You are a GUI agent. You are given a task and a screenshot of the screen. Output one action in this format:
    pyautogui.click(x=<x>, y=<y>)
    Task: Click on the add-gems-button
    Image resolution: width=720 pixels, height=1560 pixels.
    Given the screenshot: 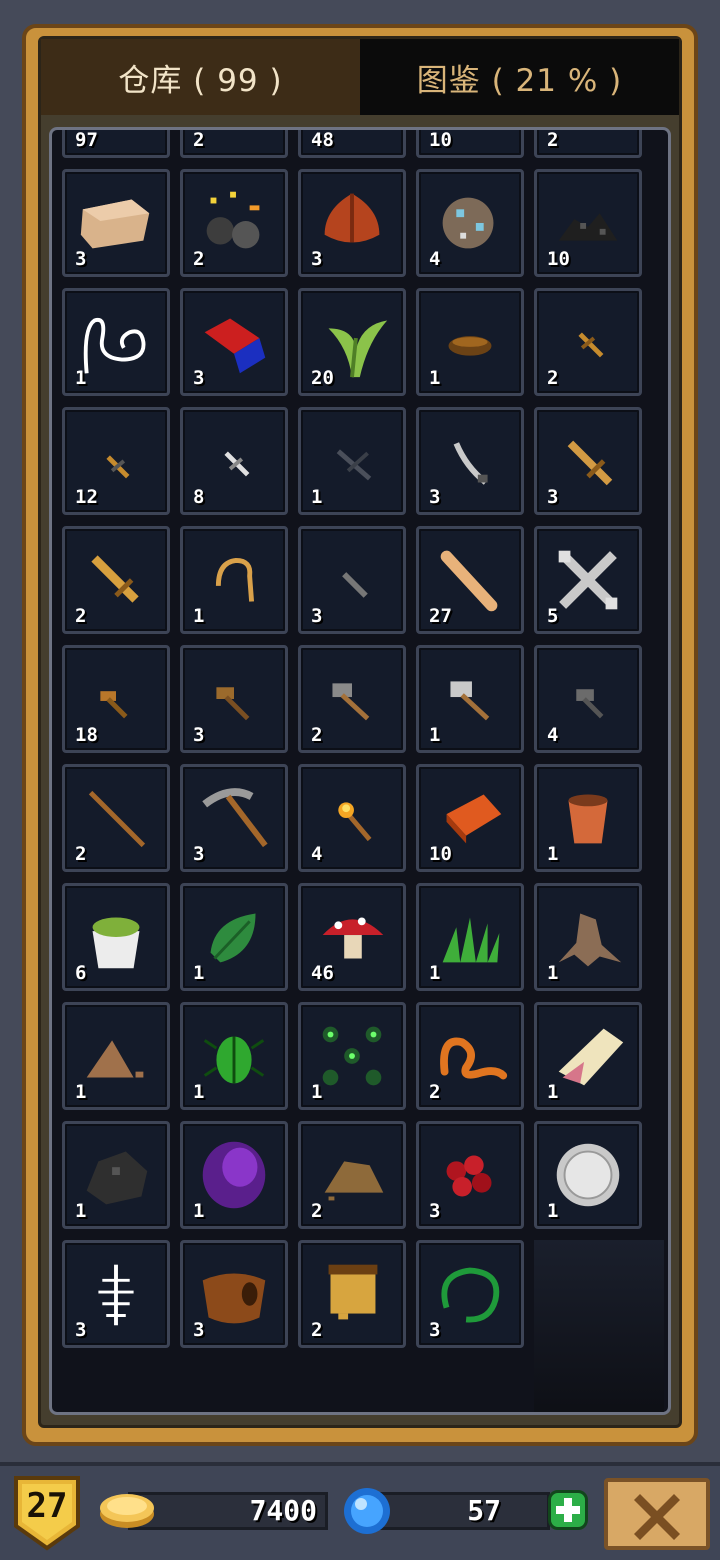 What is the action you would take?
    pyautogui.click(x=568, y=1510)
    